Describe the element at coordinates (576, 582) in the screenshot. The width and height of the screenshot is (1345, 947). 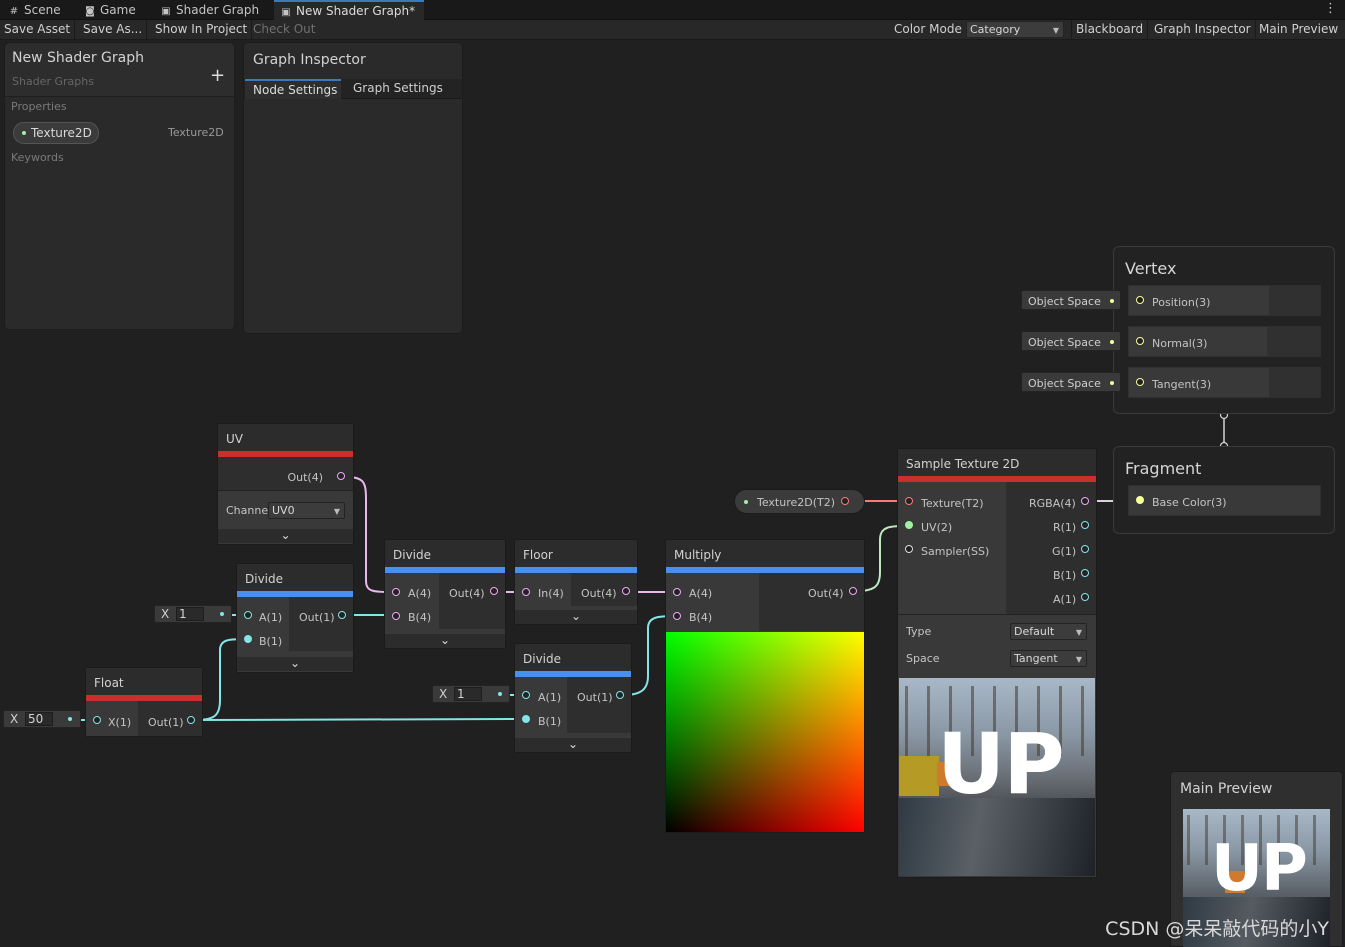
I see `floor-node: Floor In(4) Out(4) ⌄` at that location.